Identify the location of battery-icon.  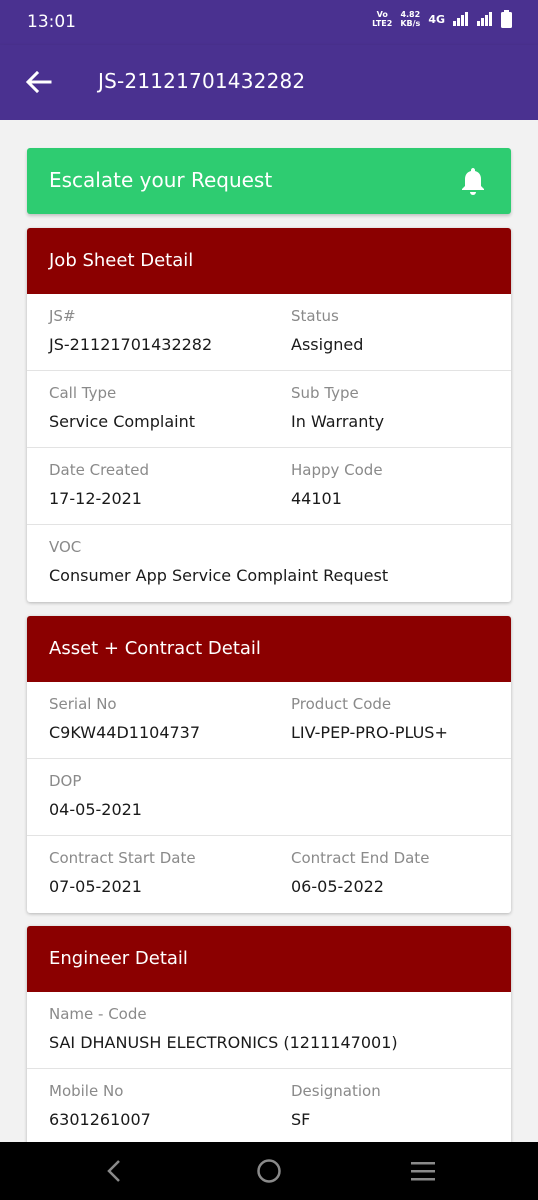
(506, 19).